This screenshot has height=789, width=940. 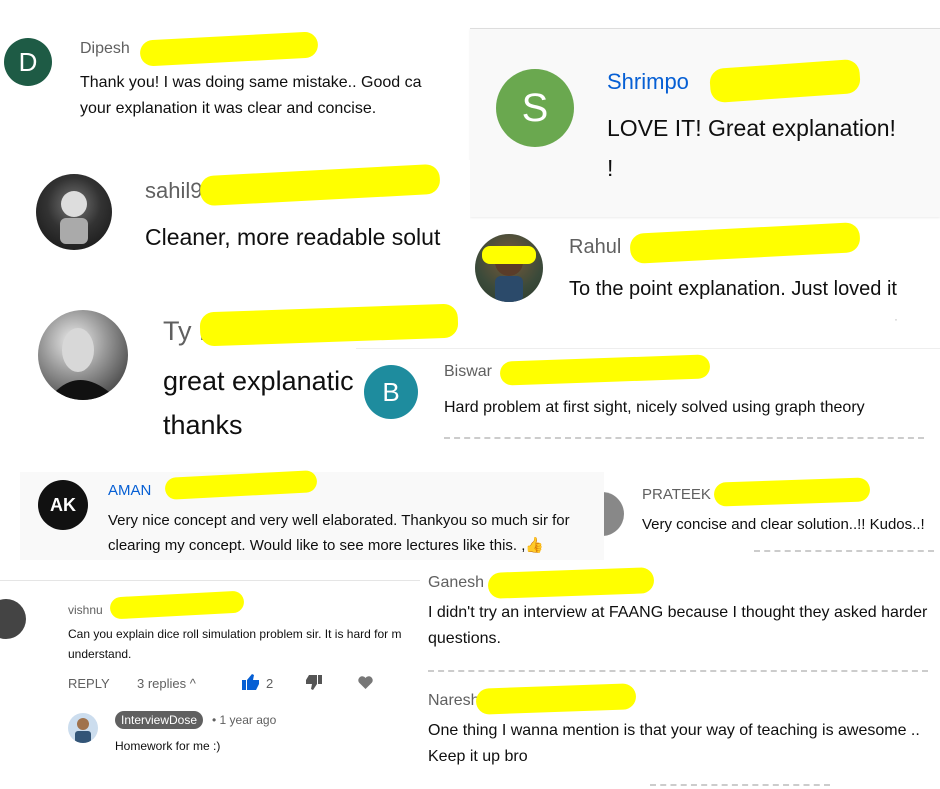 I want to click on comment-author: Biswar, so click(x=468, y=372).